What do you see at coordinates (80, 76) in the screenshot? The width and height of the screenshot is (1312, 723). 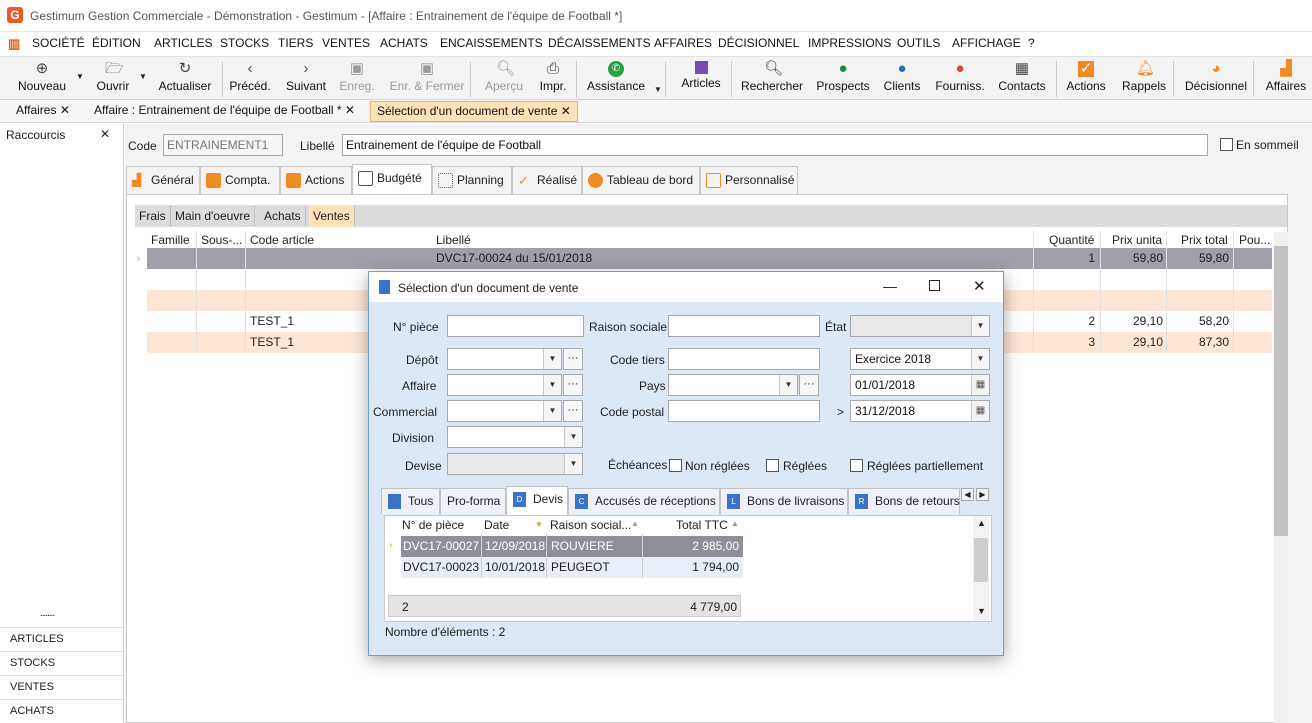 I see `nouveau-dropdown-icon: ▼` at bounding box center [80, 76].